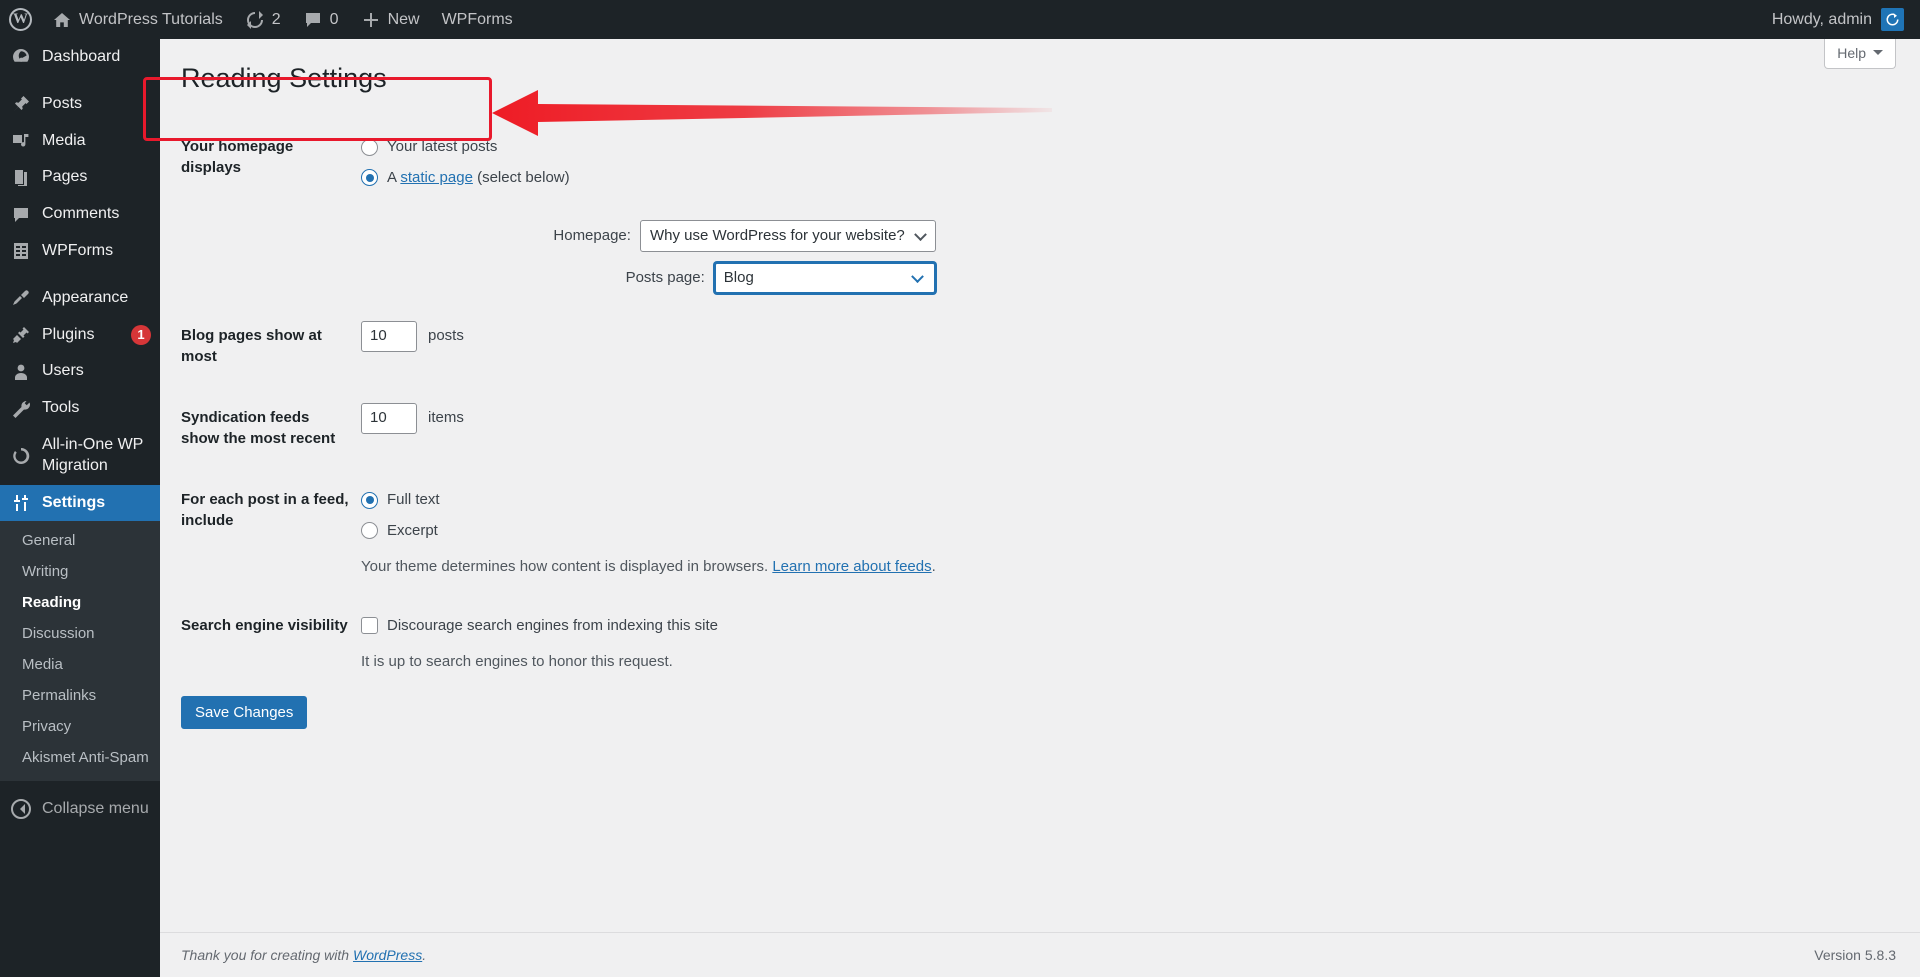 The image size is (1920, 977). I want to click on radio-latest-posts-label: Your latest posts, so click(442, 147).